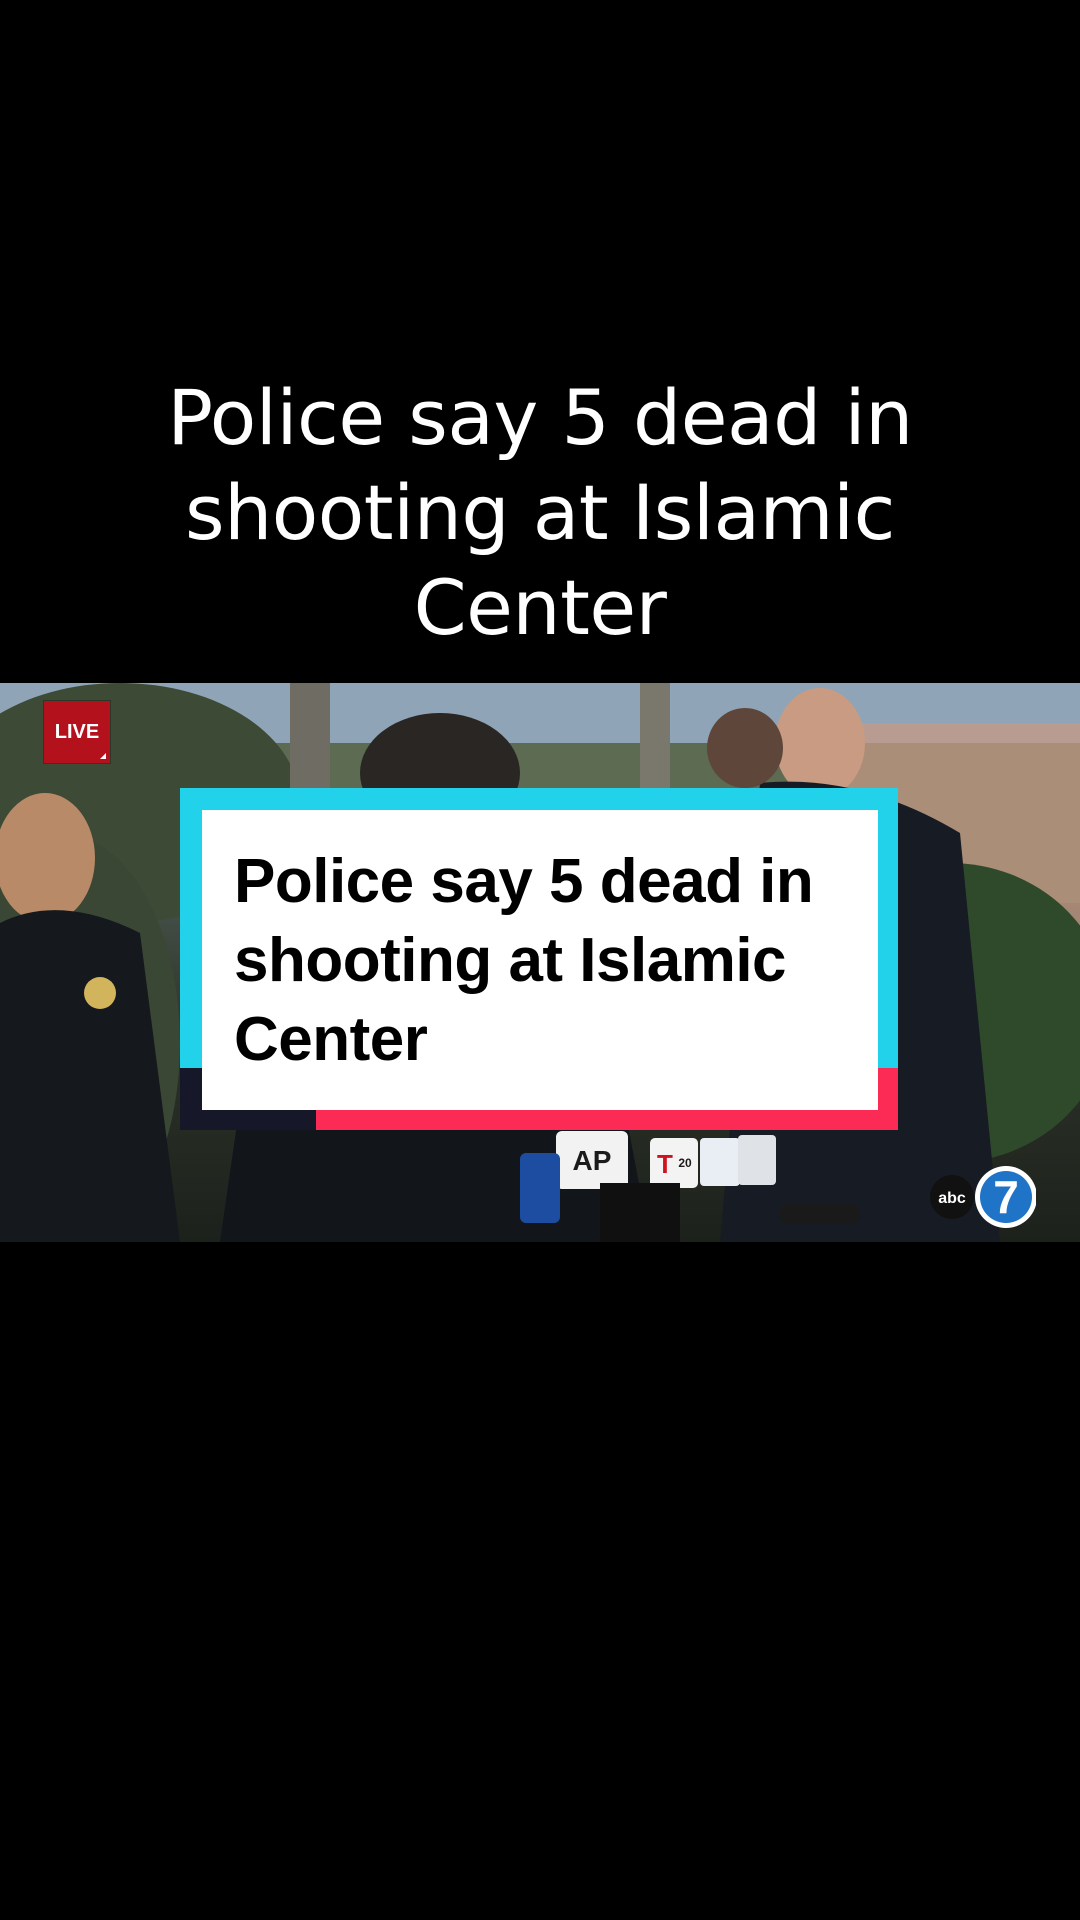  What do you see at coordinates (592, 1160) in the screenshot?
I see `ap-mic-label: AP` at bounding box center [592, 1160].